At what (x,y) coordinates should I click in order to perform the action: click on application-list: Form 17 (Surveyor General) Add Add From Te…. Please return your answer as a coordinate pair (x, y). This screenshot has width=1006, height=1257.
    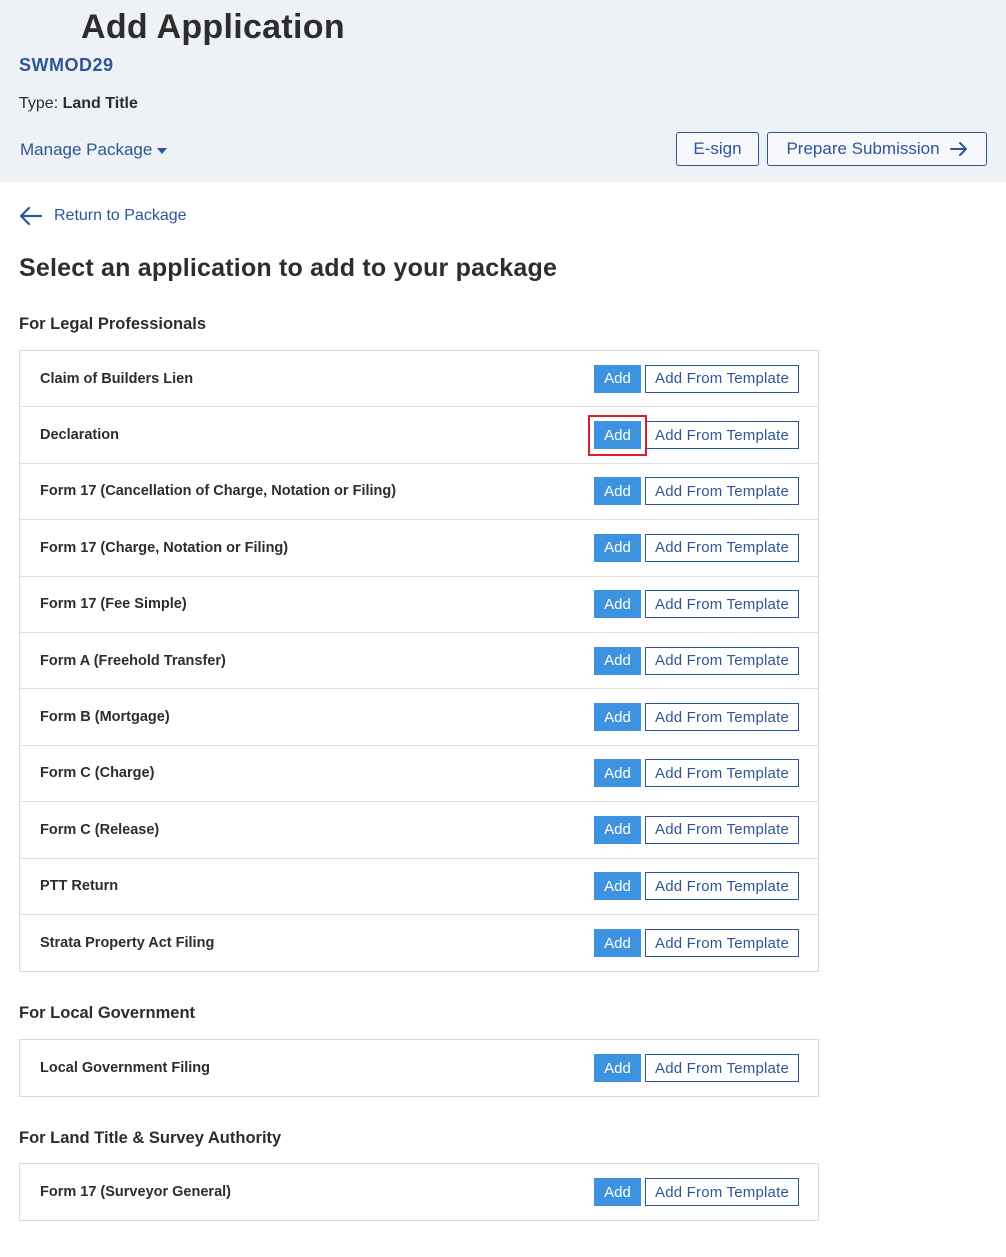
    Looking at the image, I should click on (419, 1192).